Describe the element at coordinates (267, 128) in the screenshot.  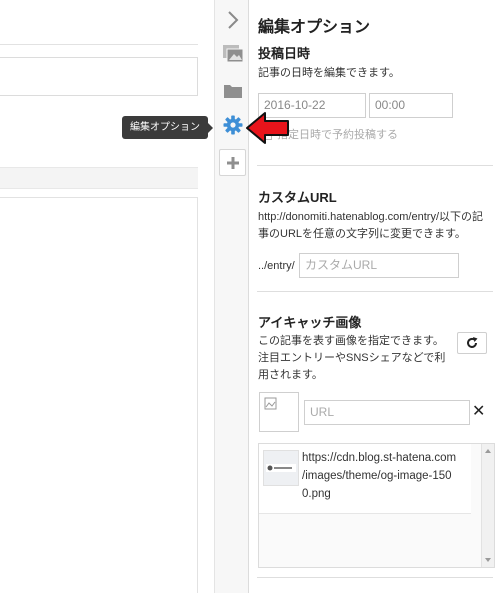
I see `annotation-arrow-icon` at that location.